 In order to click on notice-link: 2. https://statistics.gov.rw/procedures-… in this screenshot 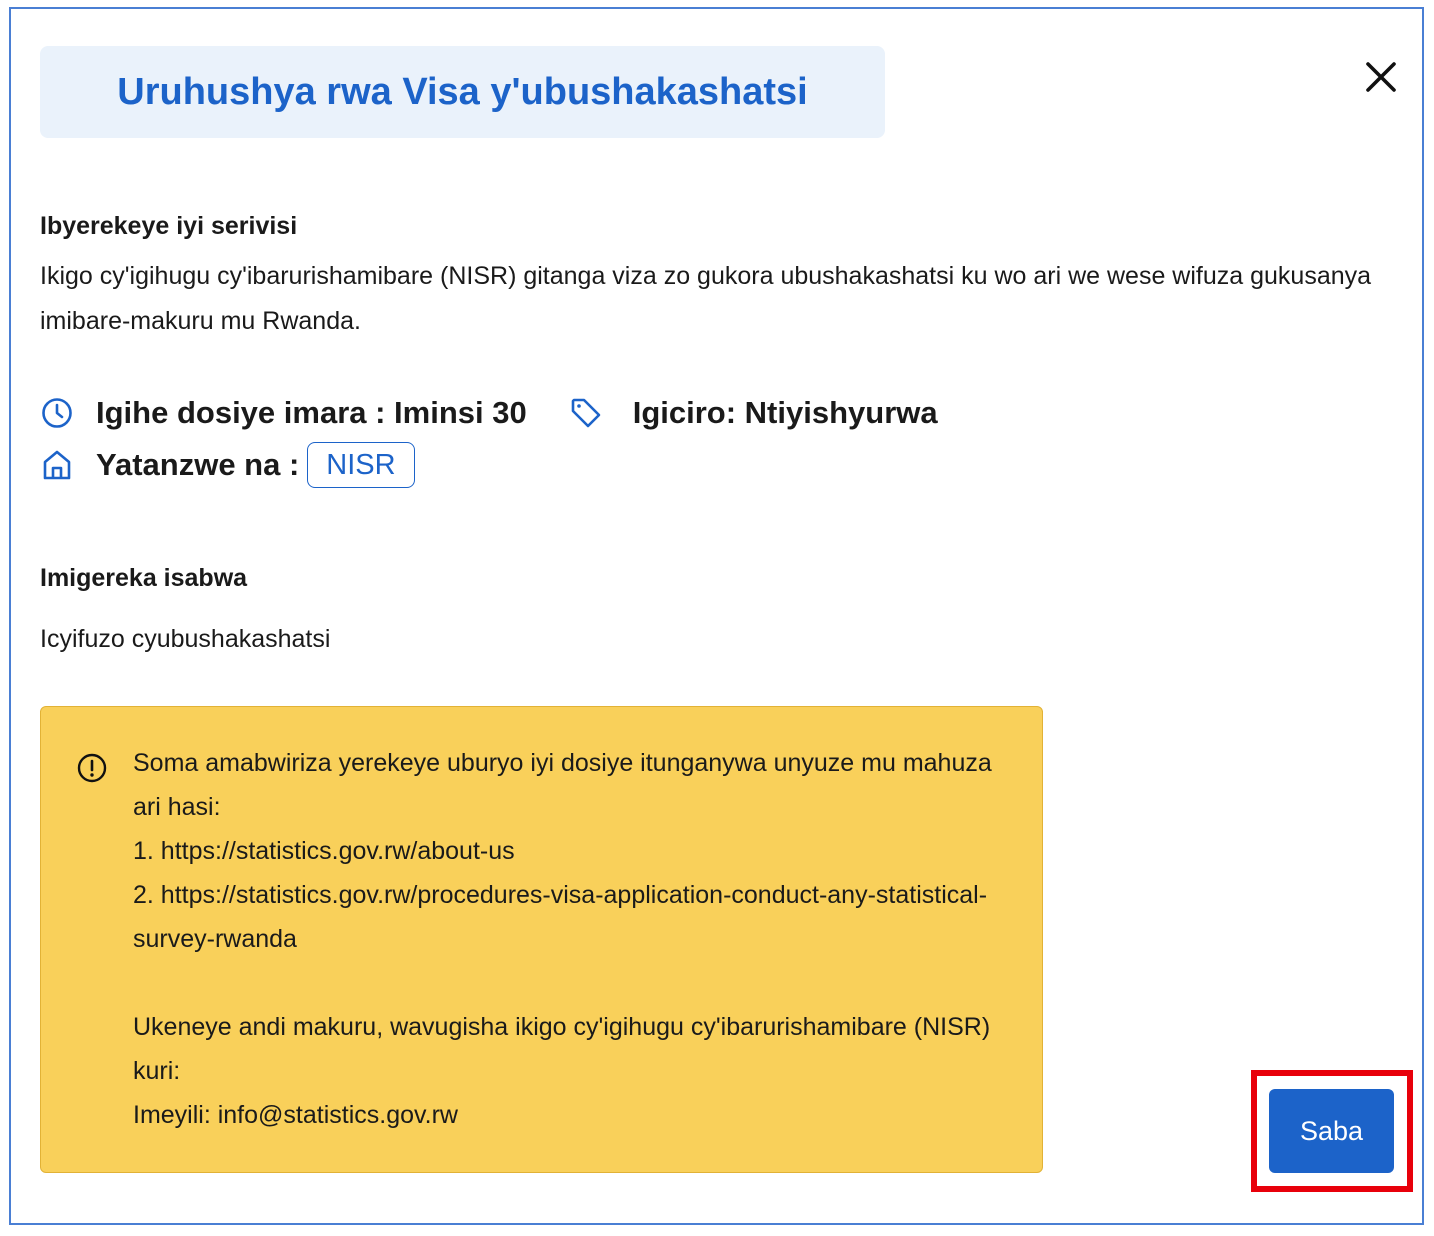, I will do `click(573, 917)`.